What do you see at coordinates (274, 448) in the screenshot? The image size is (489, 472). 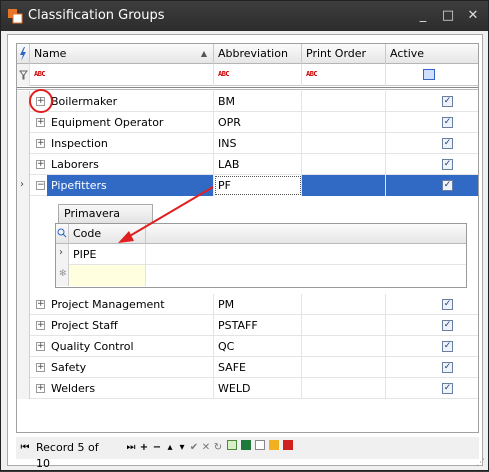 I see `warning-icon` at bounding box center [274, 448].